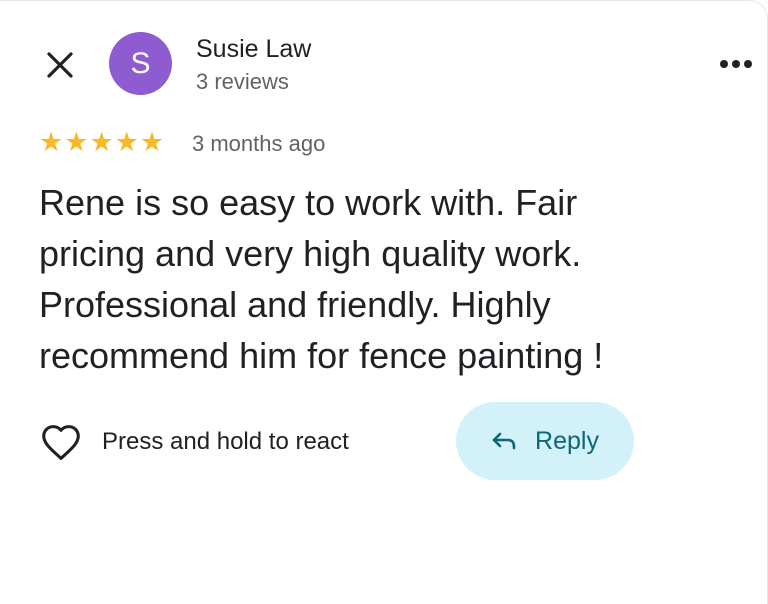  I want to click on reply-label: Reply, so click(567, 440).